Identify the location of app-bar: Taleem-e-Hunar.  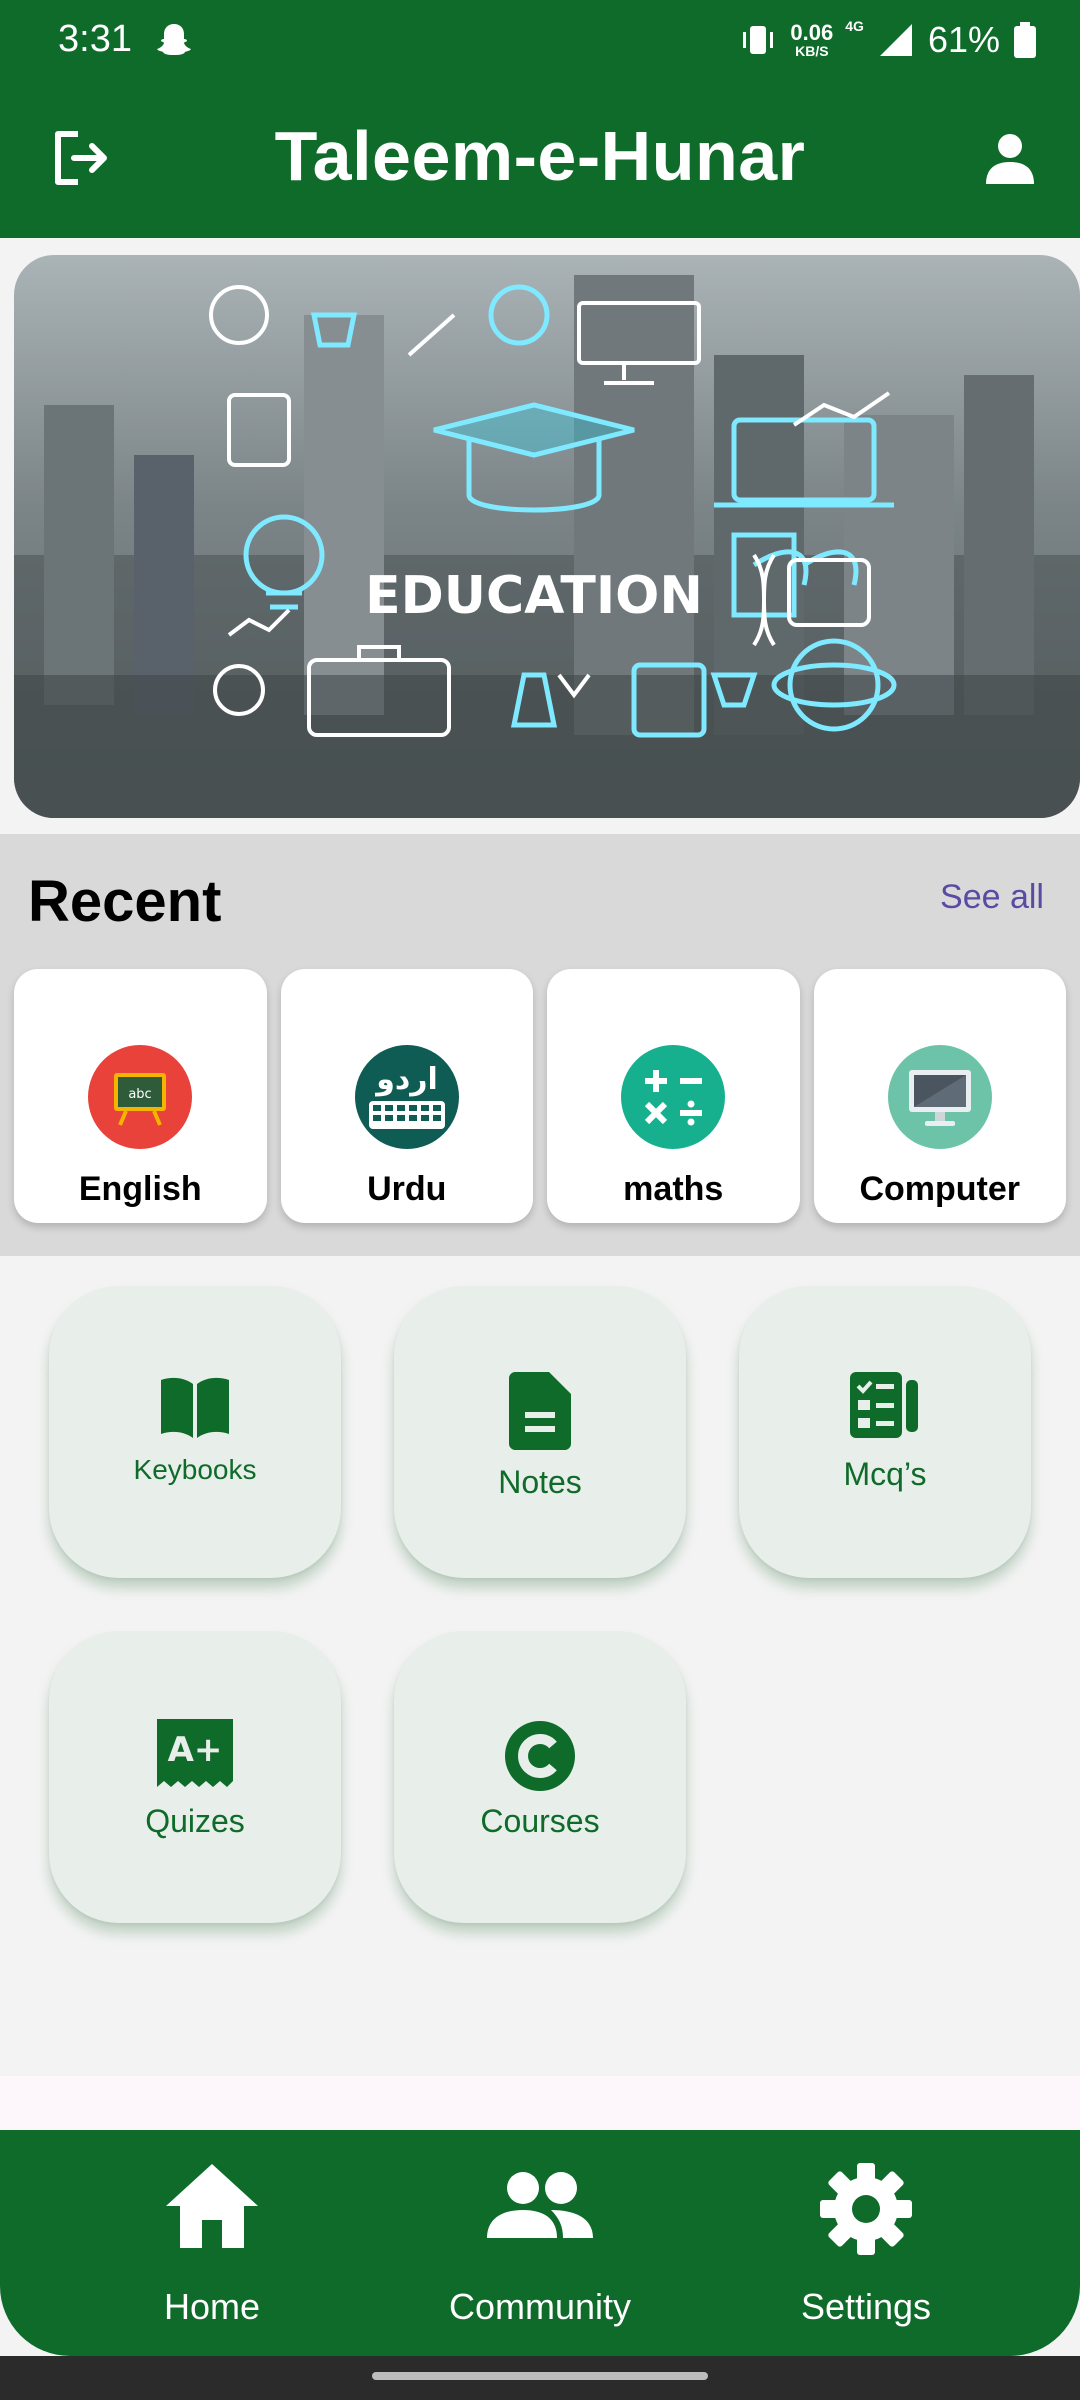
(540, 159).